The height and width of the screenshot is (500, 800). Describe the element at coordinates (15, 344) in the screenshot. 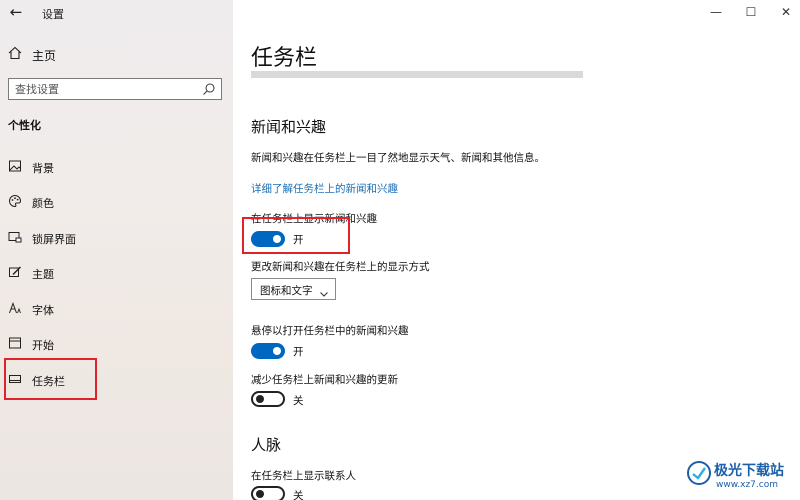

I see `start-icon` at that location.